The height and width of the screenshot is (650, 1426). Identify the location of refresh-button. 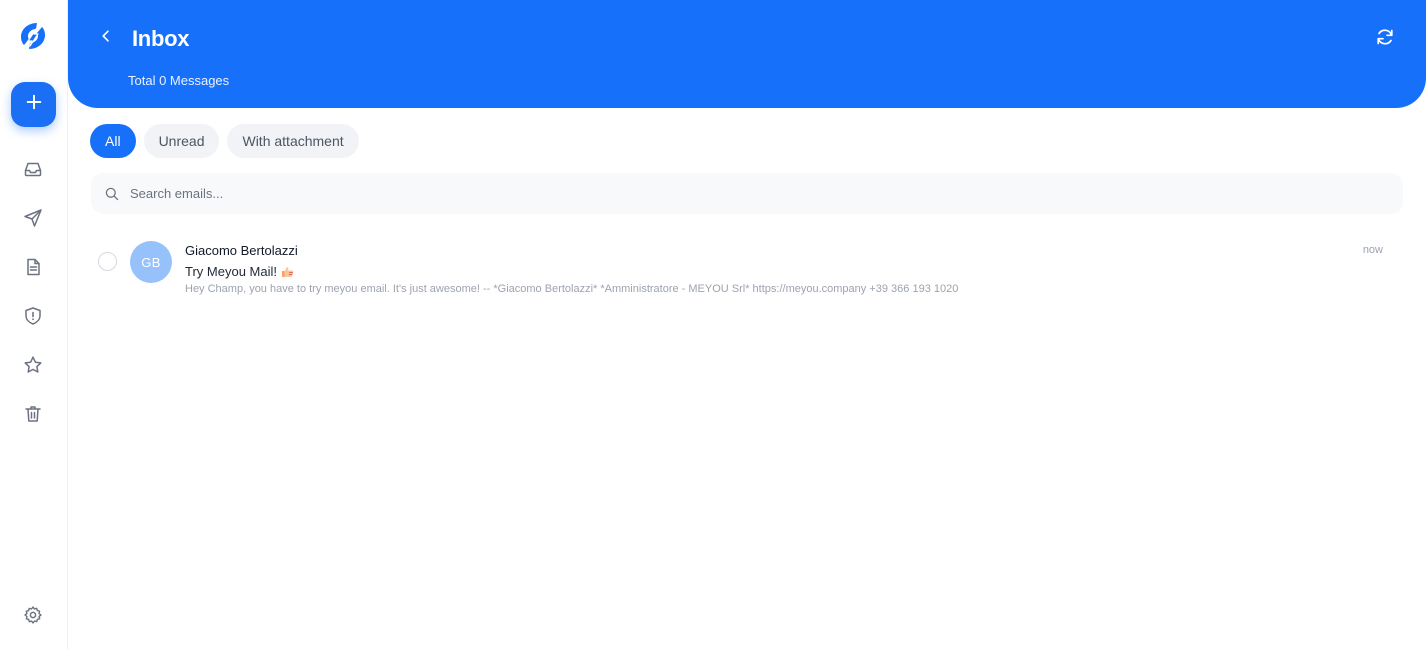
(1385, 39).